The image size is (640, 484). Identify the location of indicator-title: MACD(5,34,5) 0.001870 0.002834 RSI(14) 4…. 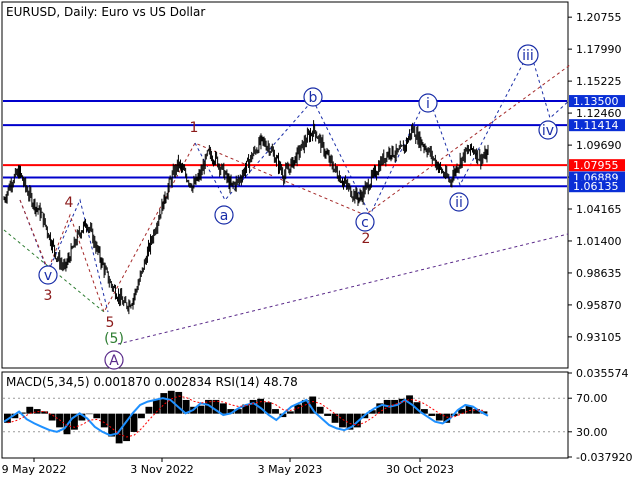
(152, 382).